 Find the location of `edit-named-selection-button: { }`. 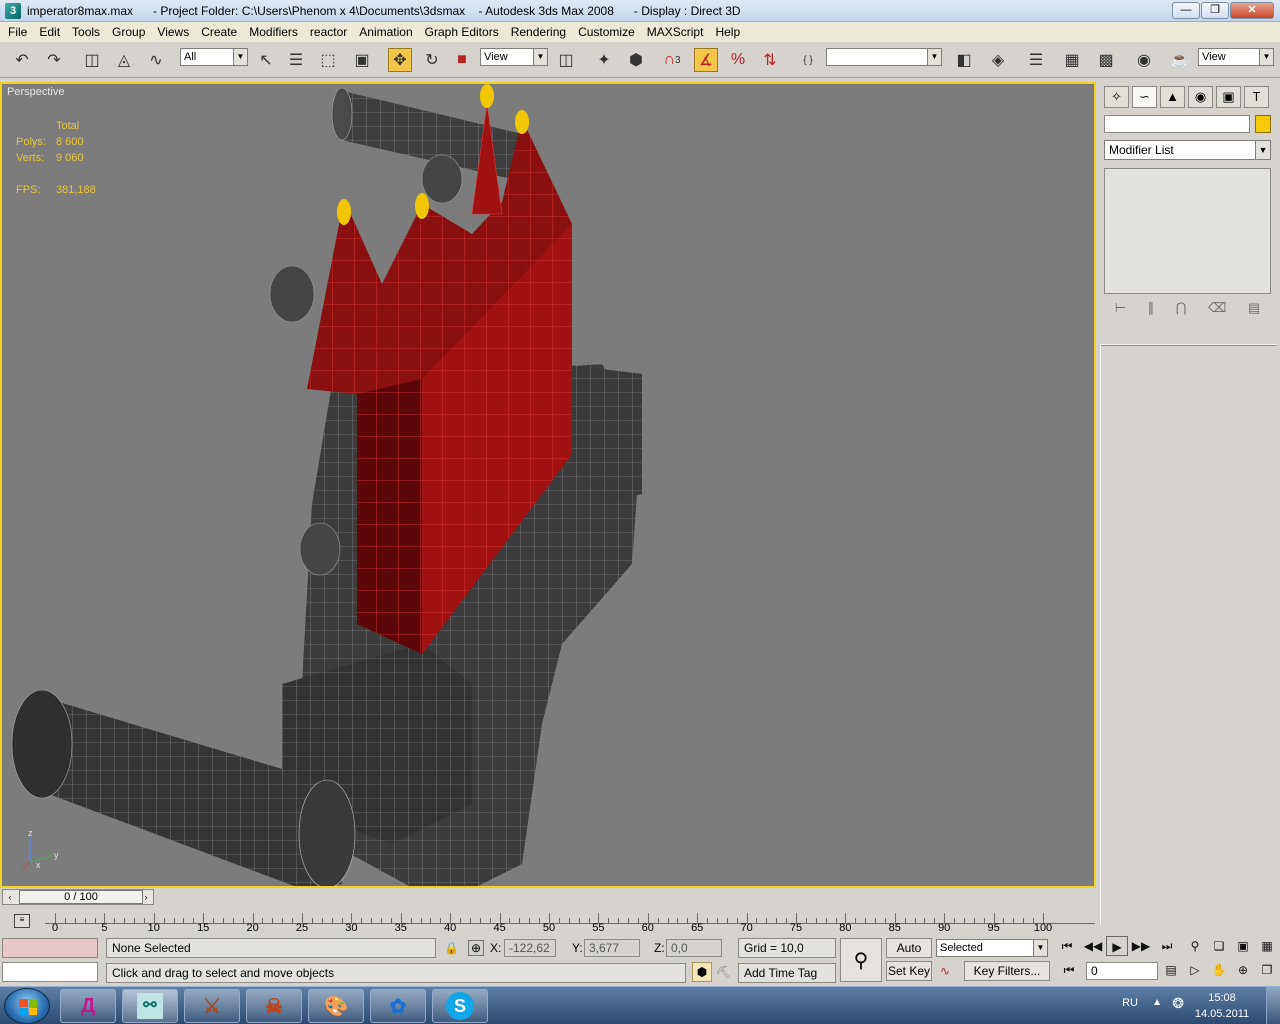

edit-named-selection-button: { } is located at coordinates (808, 60).